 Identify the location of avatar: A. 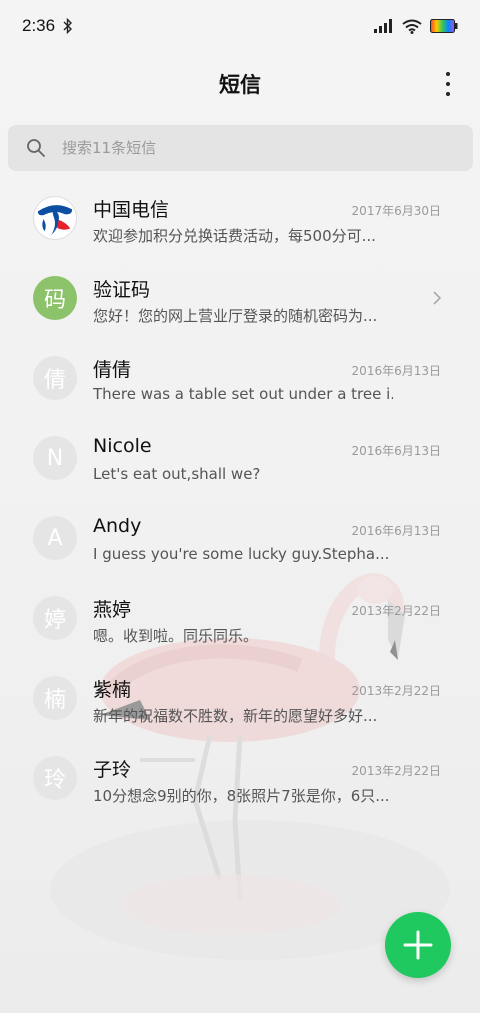
(55, 538).